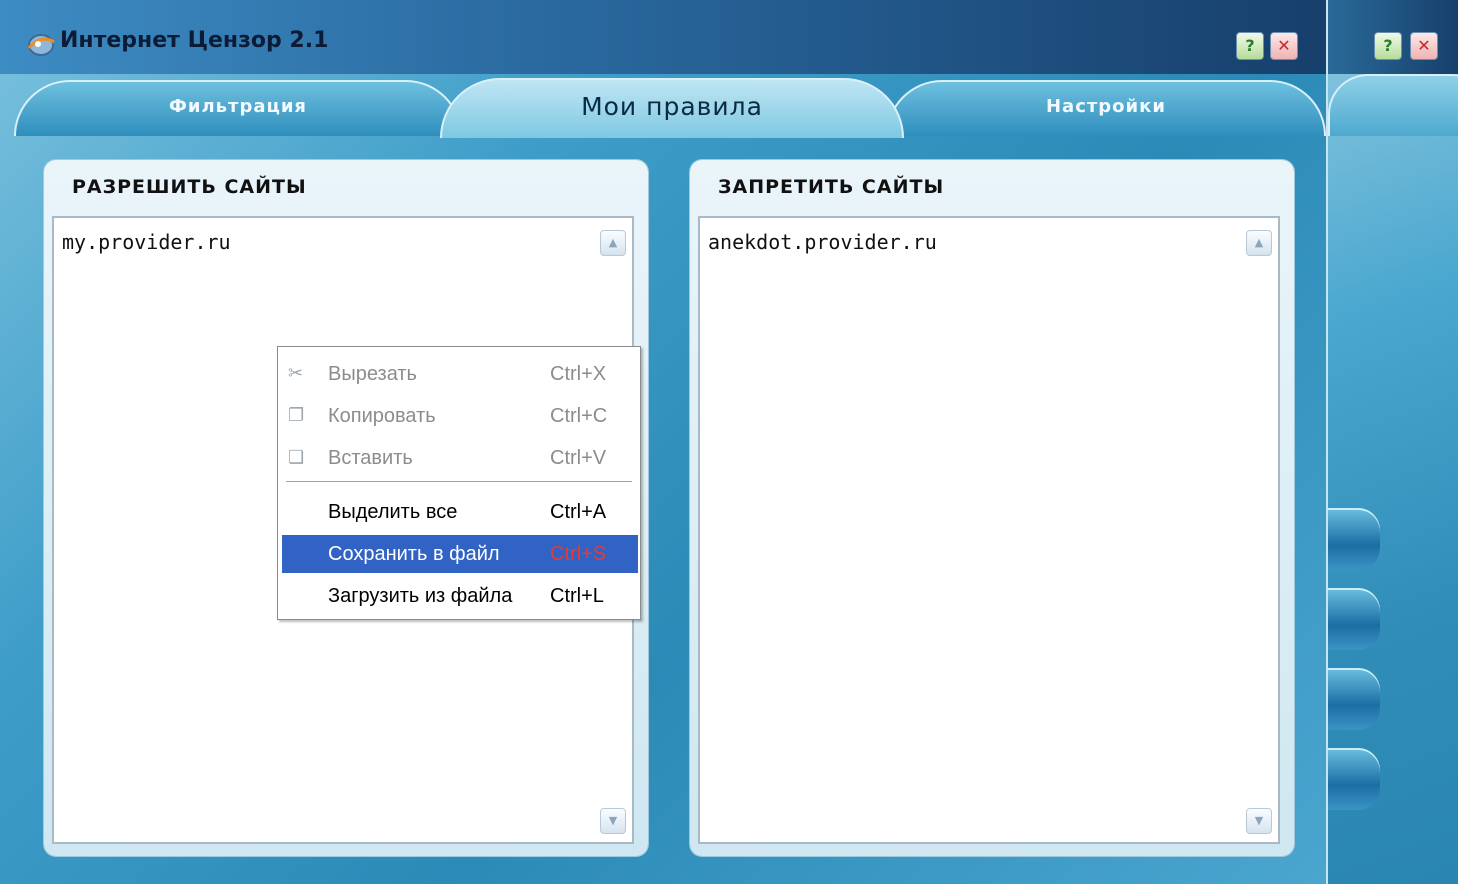 This screenshot has width=1458, height=884. What do you see at coordinates (414, 554) in the screenshot?
I see `menu-item-label: Сохранить в файл` at bounding box center [414, 554].